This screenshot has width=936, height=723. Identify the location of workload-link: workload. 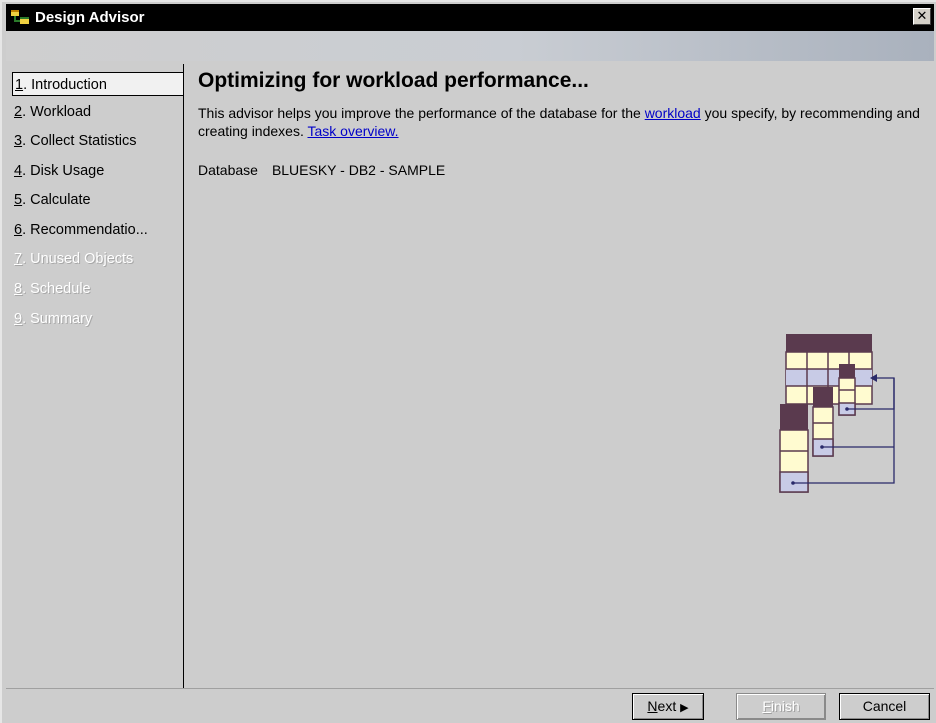
(673, 113).